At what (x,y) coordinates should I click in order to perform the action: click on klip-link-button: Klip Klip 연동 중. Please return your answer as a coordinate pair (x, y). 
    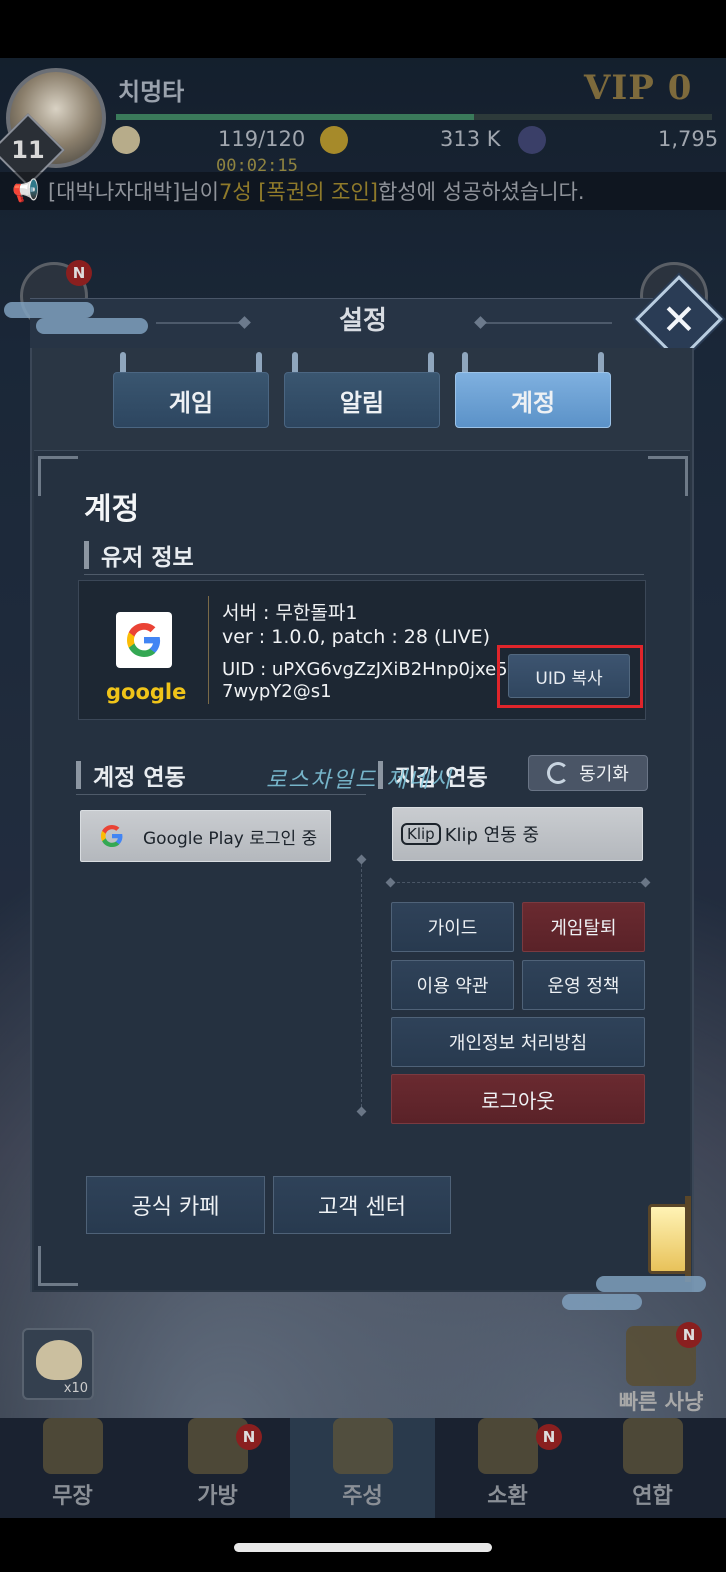
    Looking at the image, I should click on (517, 834).